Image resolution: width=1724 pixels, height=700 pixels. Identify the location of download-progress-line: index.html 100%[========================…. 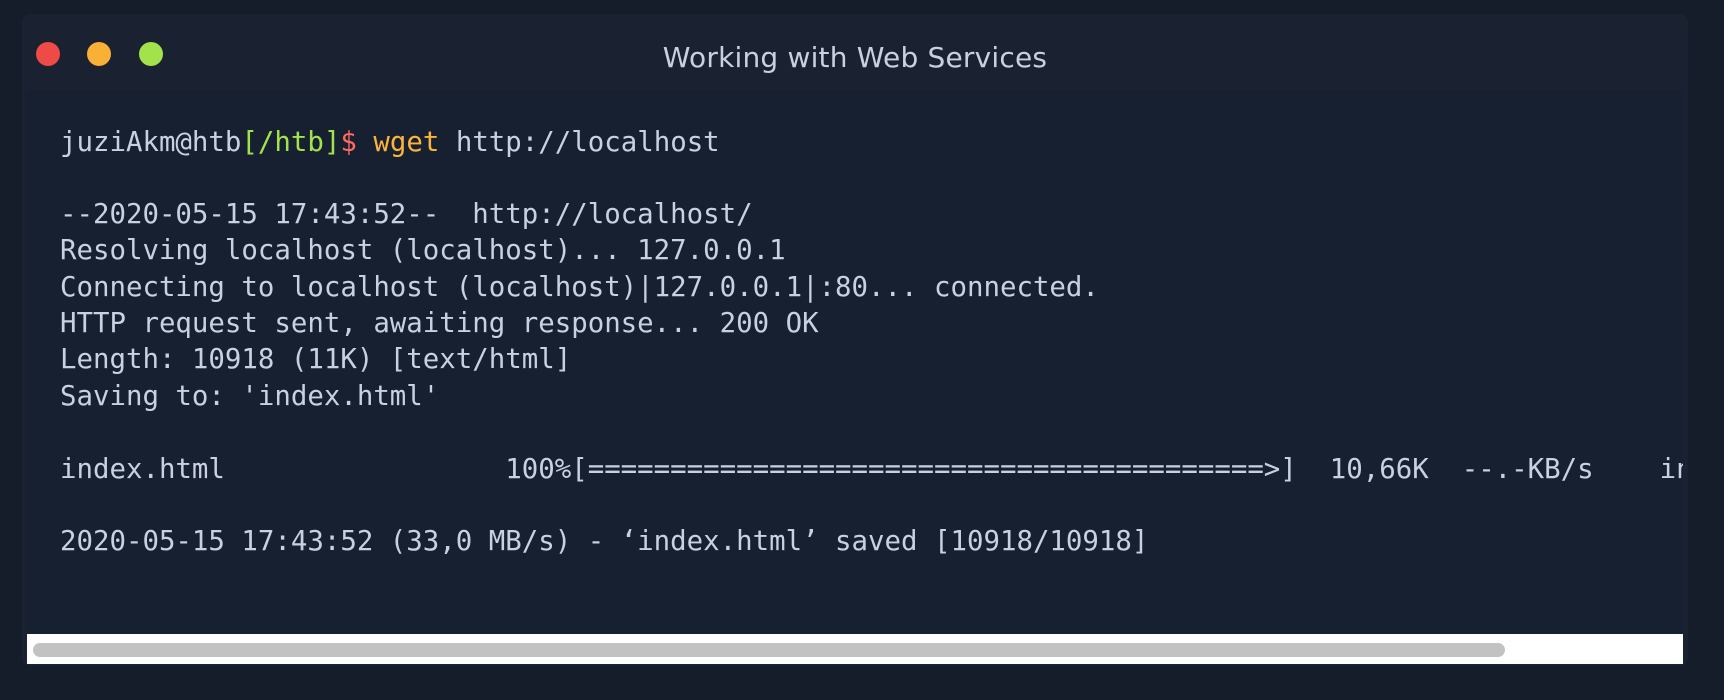
(871, 469).